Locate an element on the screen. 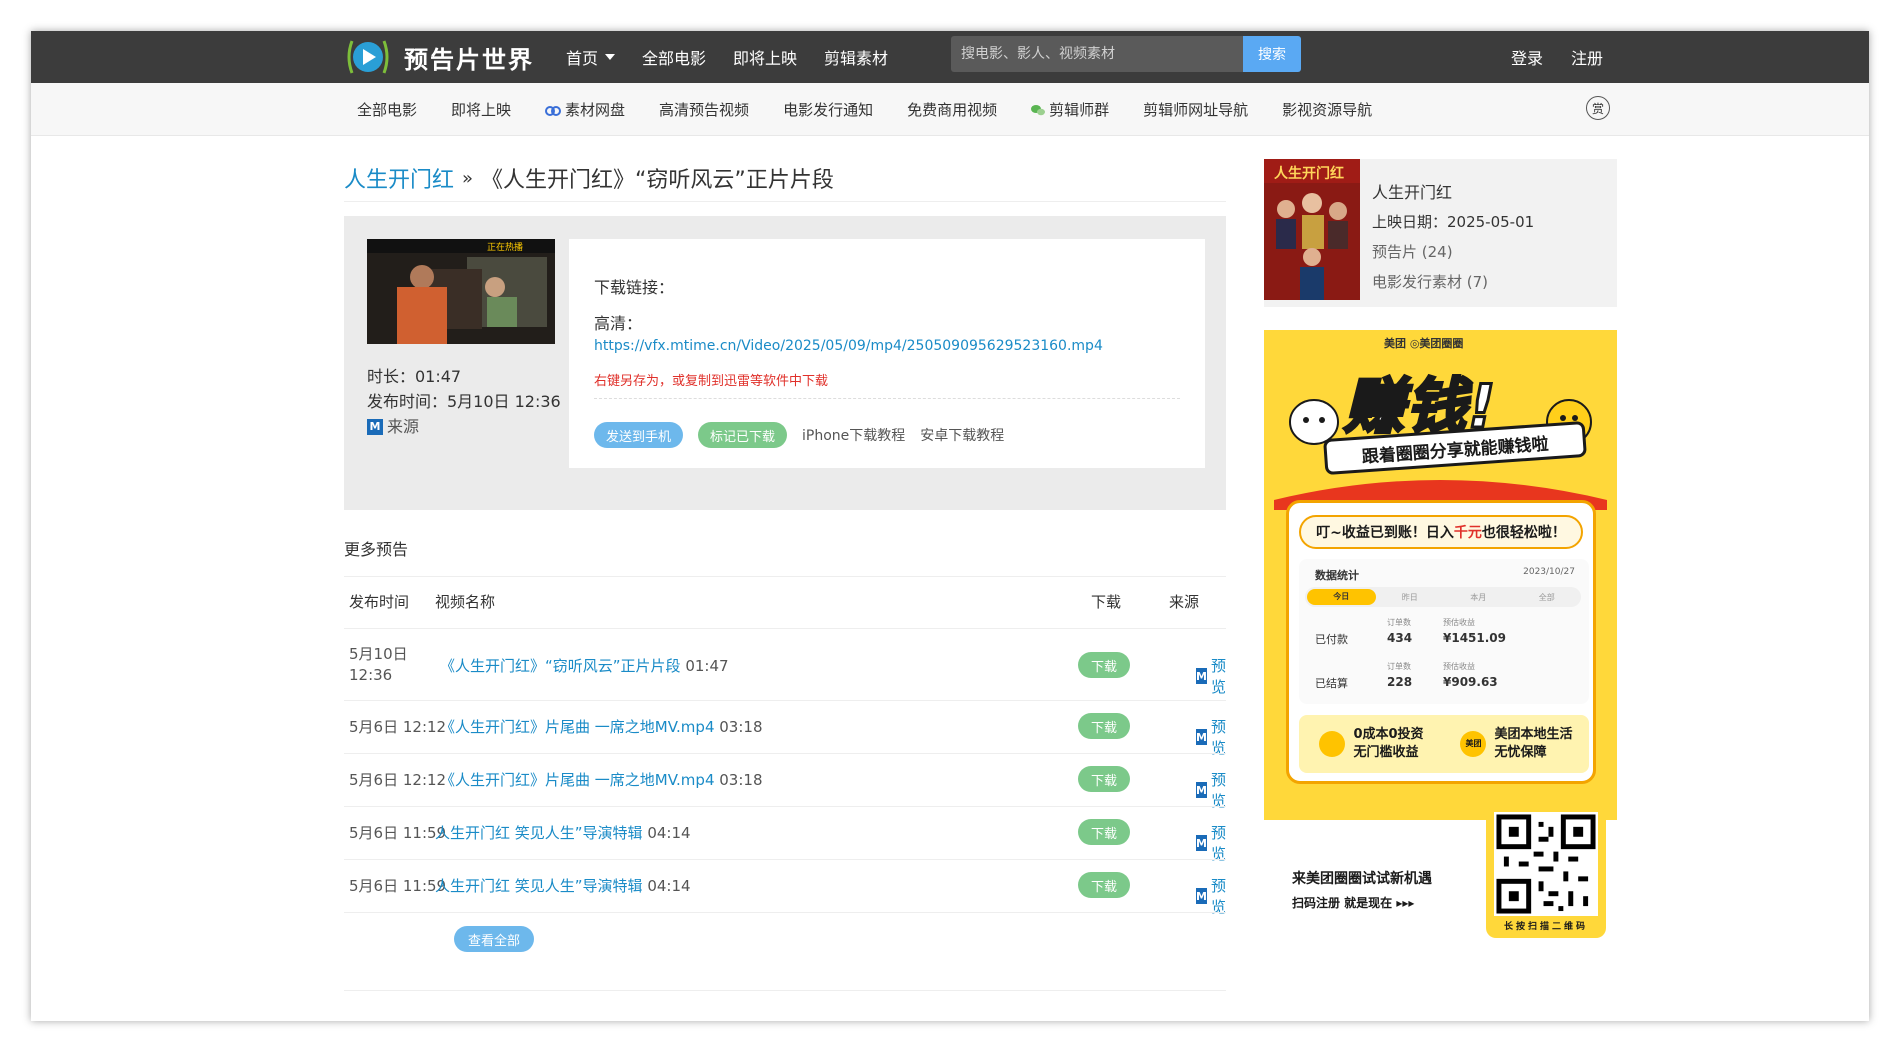  settled-label: 已结算 is located at coordinates (1331, 683).